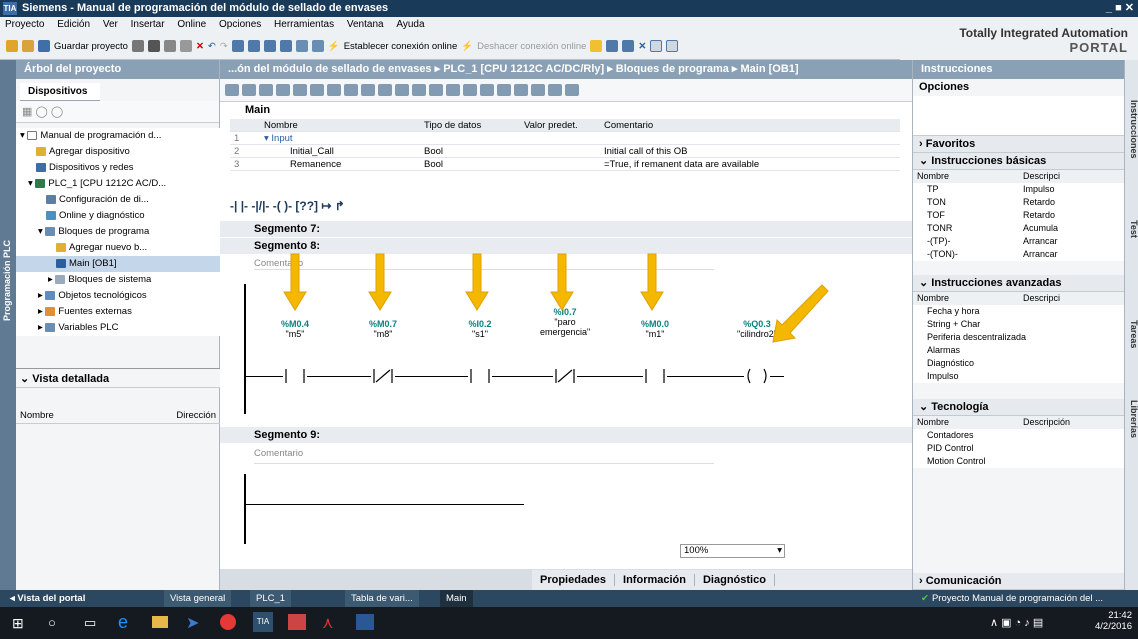 Image resolution: width=1138 pixels, height=639 pixels. What do you see at coordinates (198, 598) in the screenshot?
I see `tab-vista-general: Vista general` at bounding box center [198, 598].